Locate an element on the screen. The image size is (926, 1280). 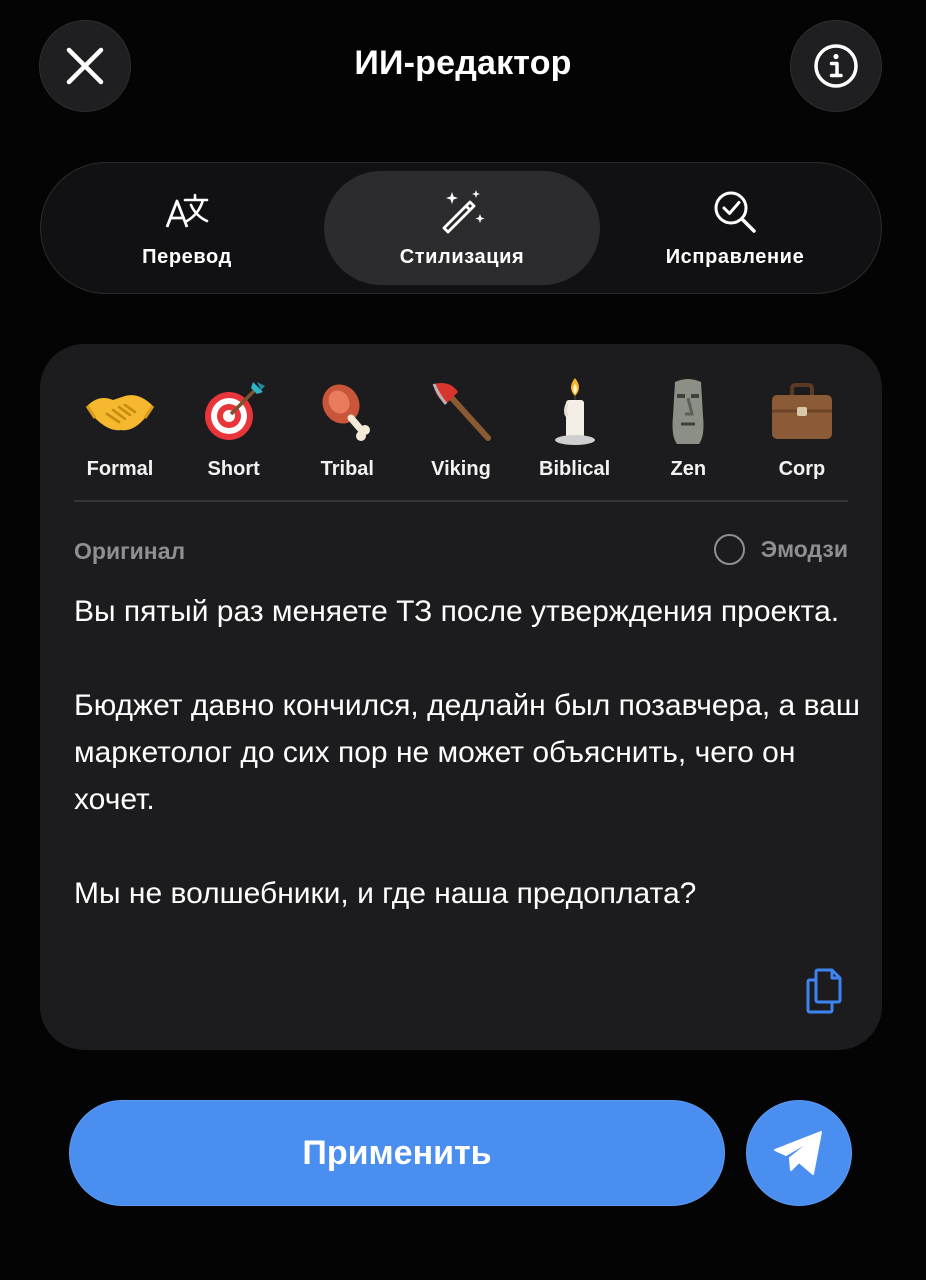
original-label: Оригинал is located at coordinates (130, 551).